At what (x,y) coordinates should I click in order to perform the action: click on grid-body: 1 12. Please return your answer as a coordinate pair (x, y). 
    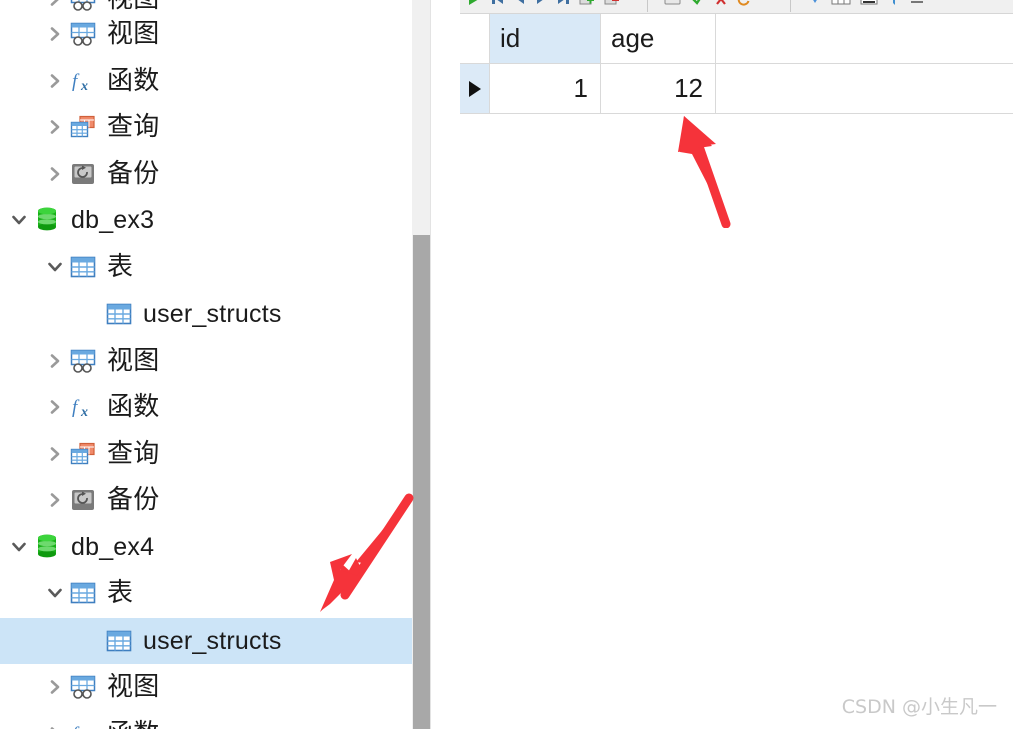
    Looking at the image, I should click on (736, 89).